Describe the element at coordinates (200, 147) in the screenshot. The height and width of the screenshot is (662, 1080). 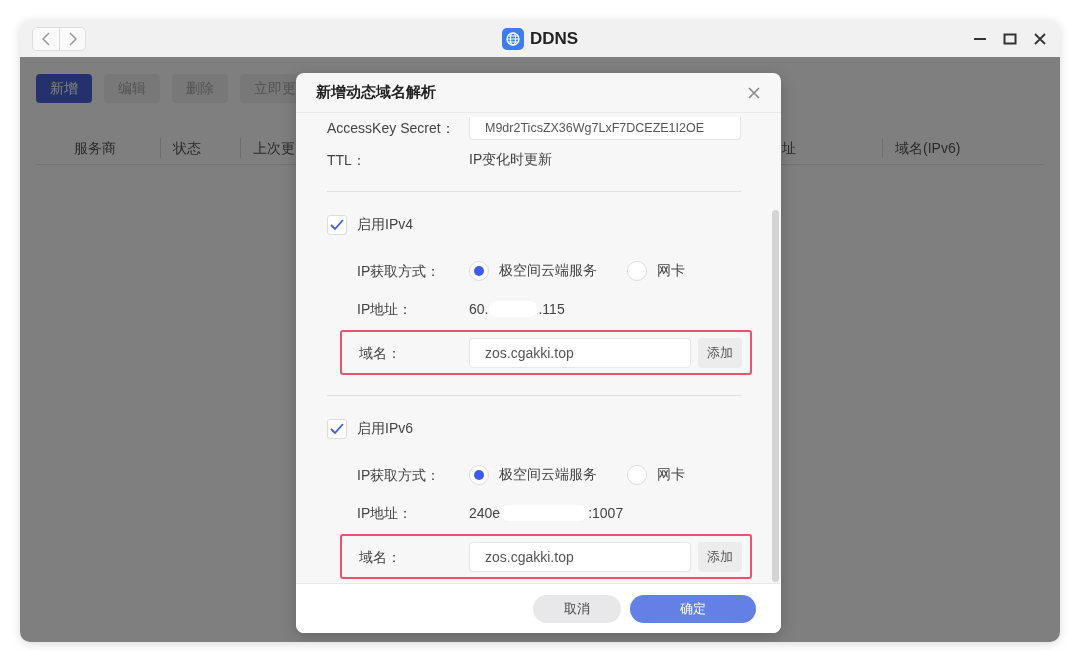
I see `column-header: 状态` at that location.